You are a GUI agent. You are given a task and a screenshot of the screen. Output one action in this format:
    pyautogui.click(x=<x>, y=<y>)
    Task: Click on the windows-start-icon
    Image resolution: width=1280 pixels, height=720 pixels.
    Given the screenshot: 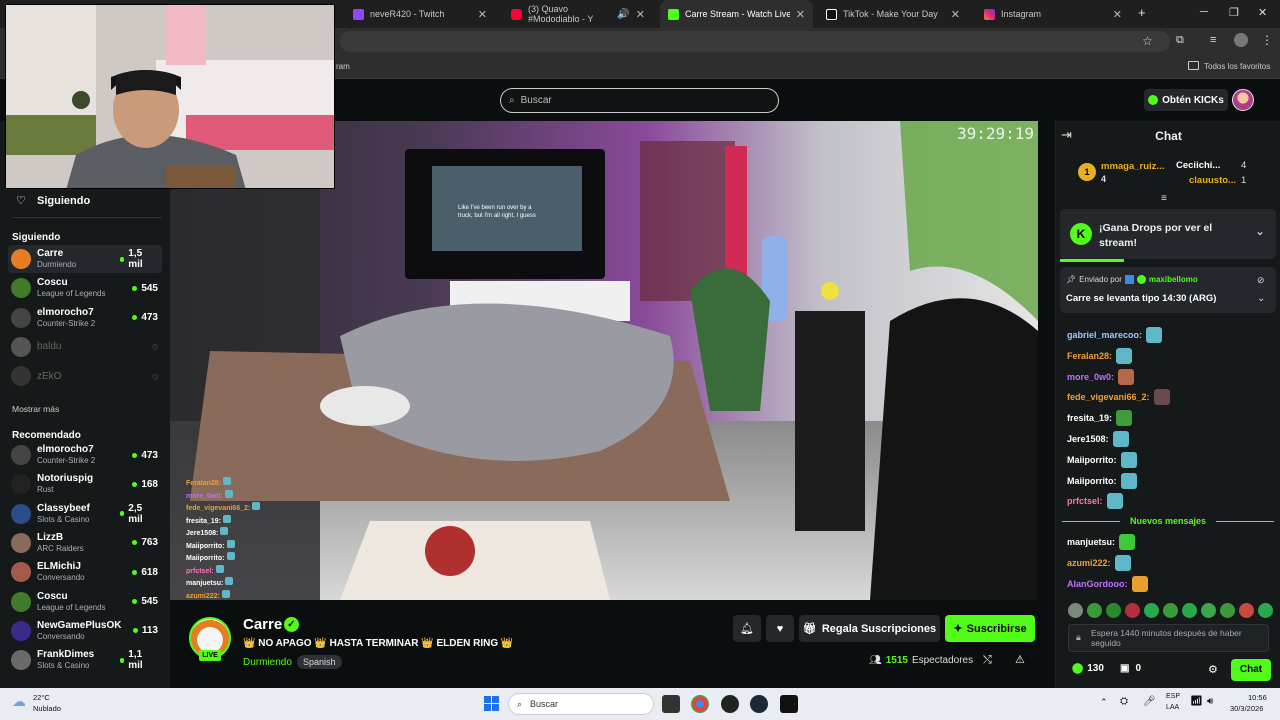 What is the action you would take?
    pyautogui.click(x=491, y=703)
    